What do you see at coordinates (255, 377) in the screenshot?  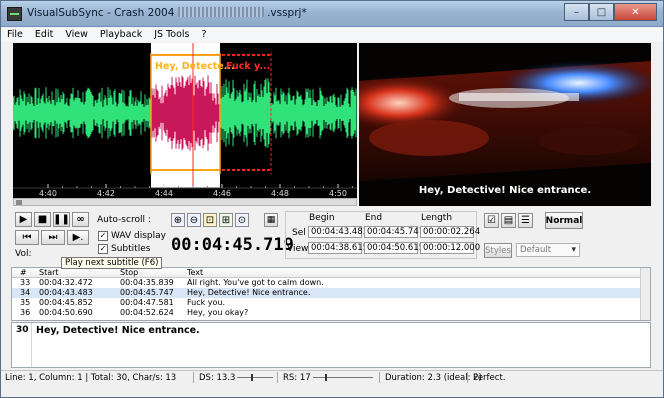 I see `ds-meter` at bounding box center [255, 377].